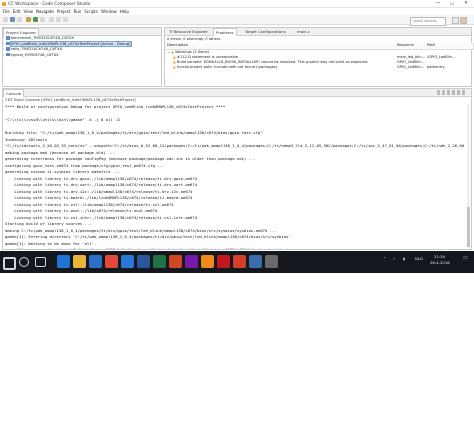 This screenshot has height=445, width=474. What do you see at coordinates (449, 46) in the screenshot?
I see `column-path: Path` at bounding box center [449, 46].